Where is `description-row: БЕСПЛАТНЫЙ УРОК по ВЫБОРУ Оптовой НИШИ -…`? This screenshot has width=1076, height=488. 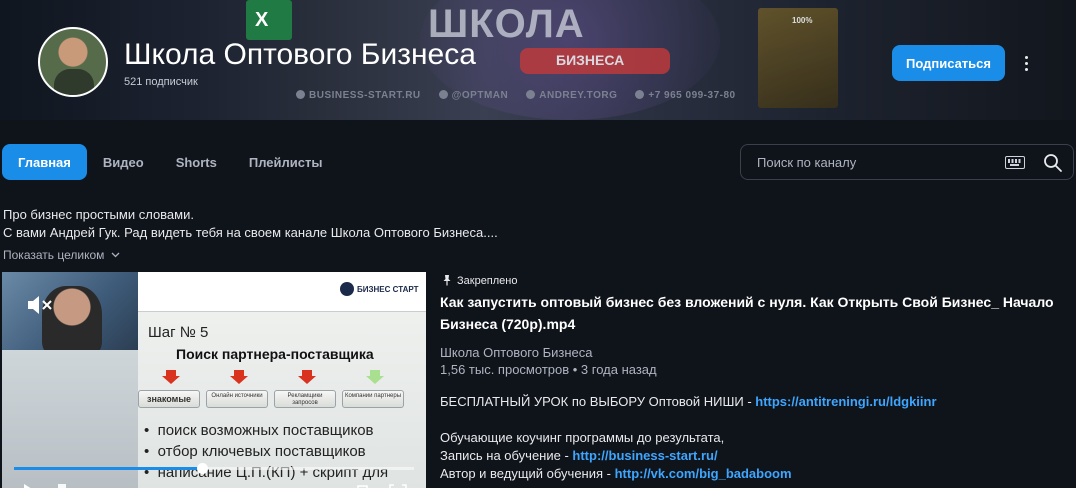 description-row: БЕСПЛАТНЫЙ УРОК по ВЫБОРУ Оптовой НИШИ -… is located at coordinates (688, 402).